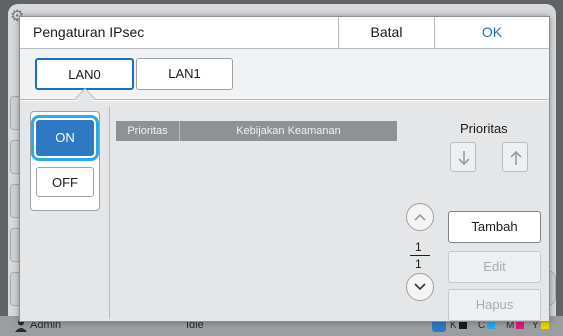  What do you see at coordinates (65, 138) in the screenshot?
I see `on-button: ON` at bounding box center [65, 138].